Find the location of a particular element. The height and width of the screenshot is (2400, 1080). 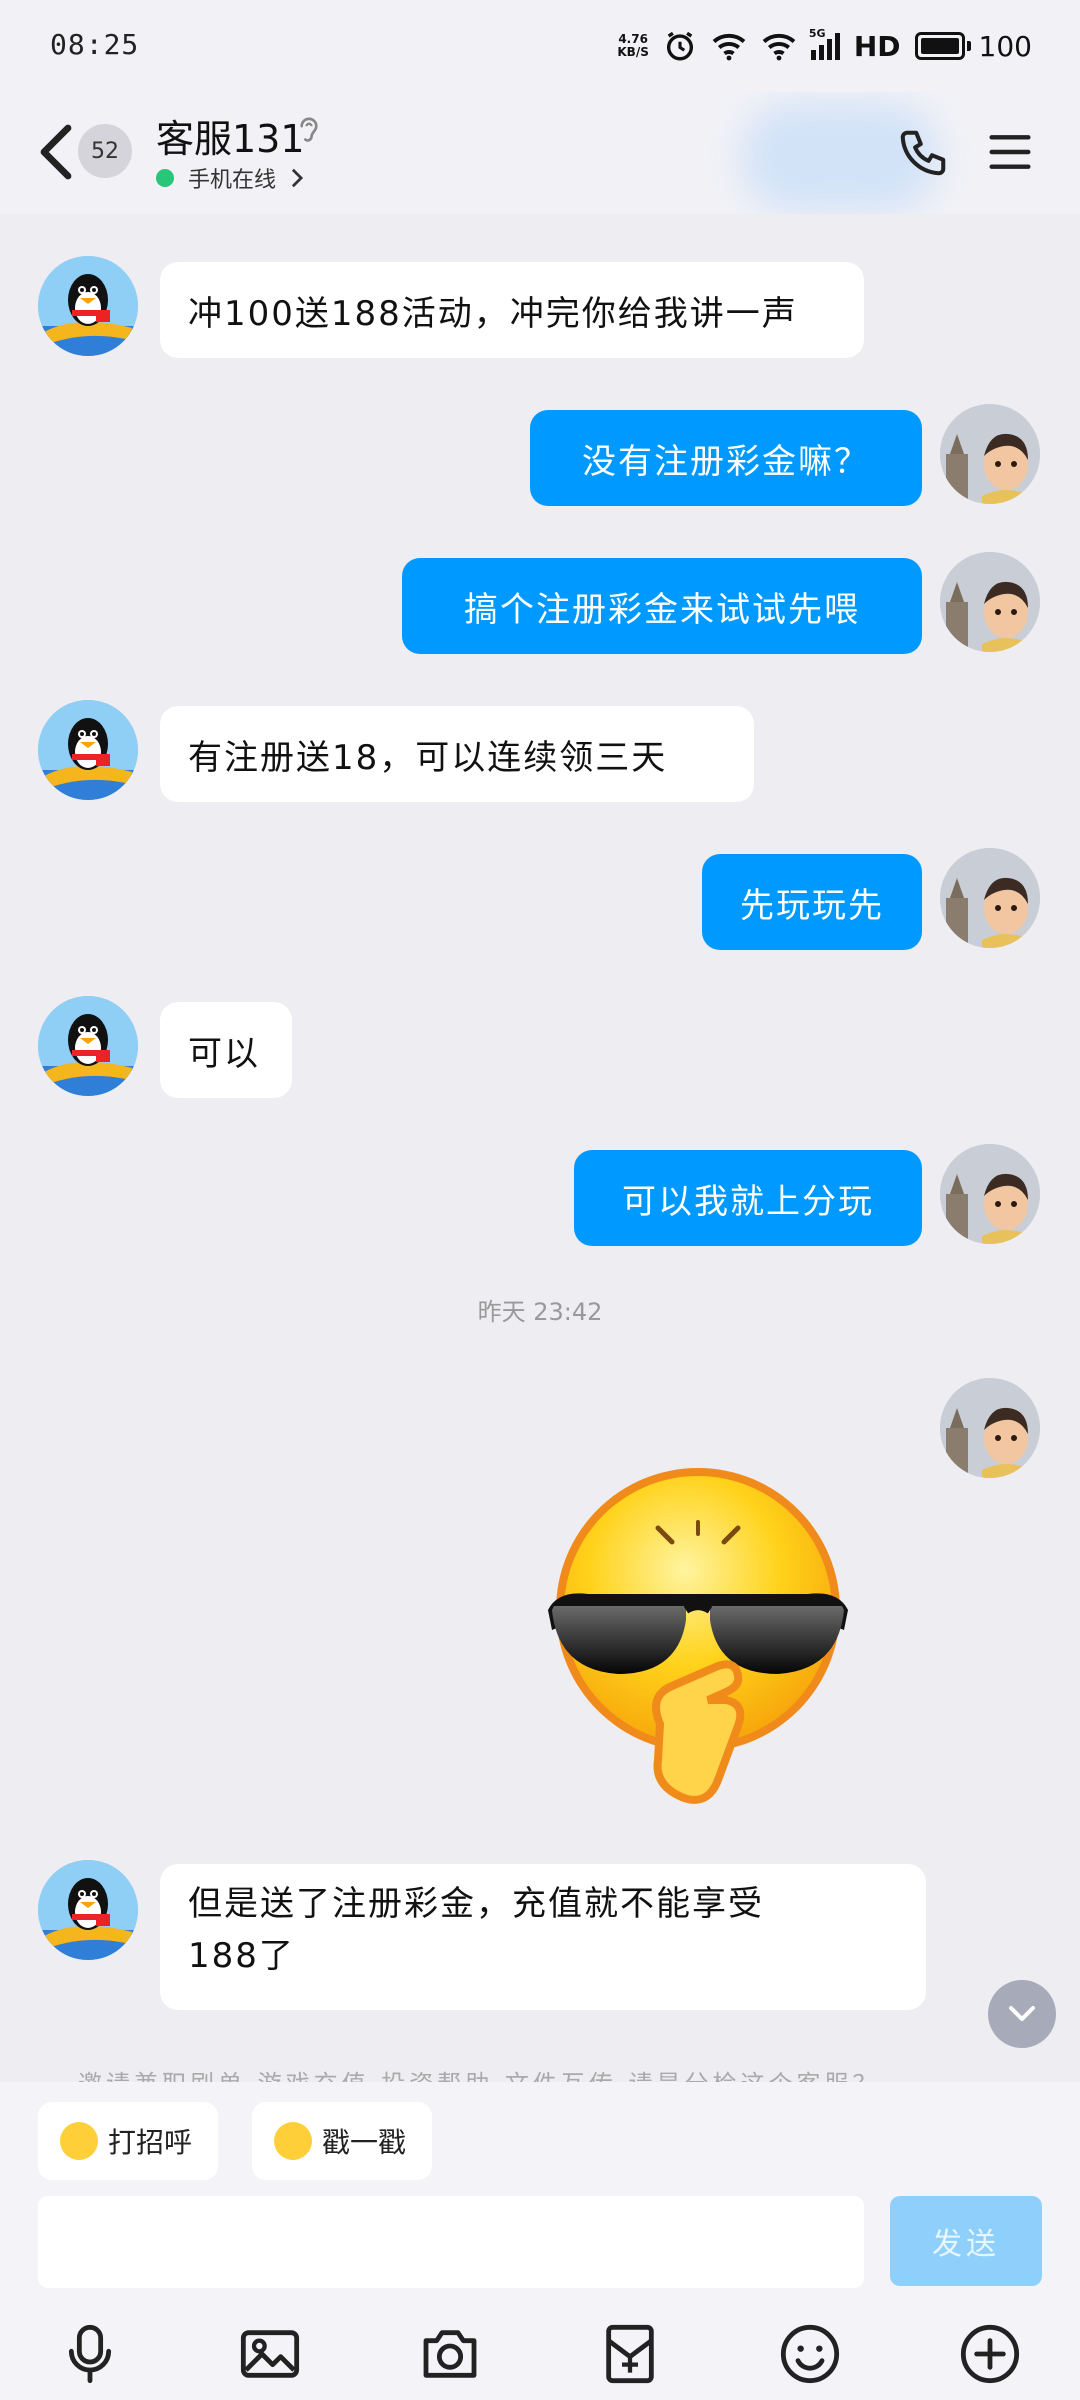

image-icon is located at coordinates (270, 2354).